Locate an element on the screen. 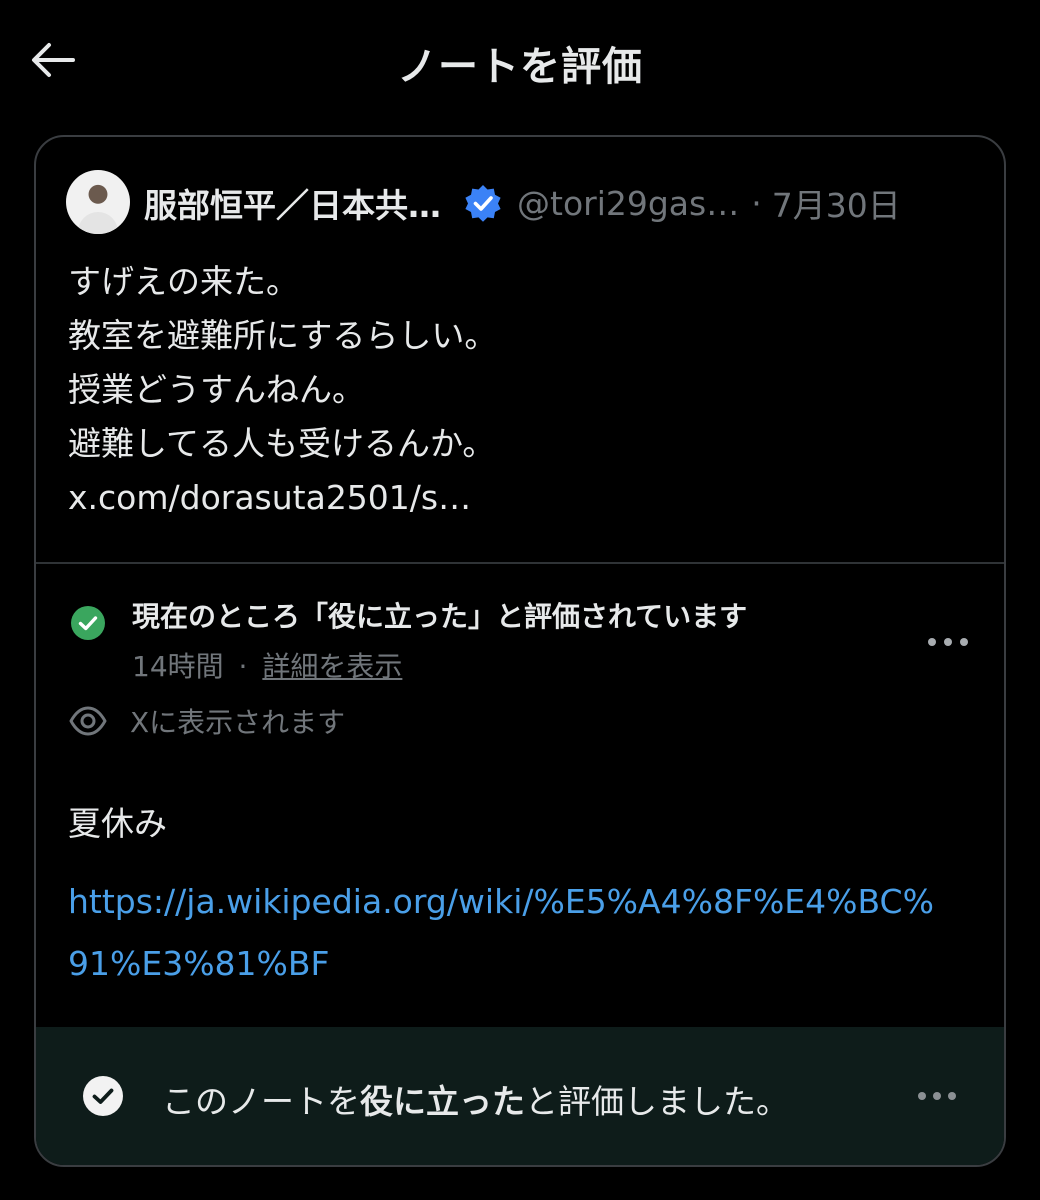  page-title: ノートを評価 is located at coordinates (520, 67).